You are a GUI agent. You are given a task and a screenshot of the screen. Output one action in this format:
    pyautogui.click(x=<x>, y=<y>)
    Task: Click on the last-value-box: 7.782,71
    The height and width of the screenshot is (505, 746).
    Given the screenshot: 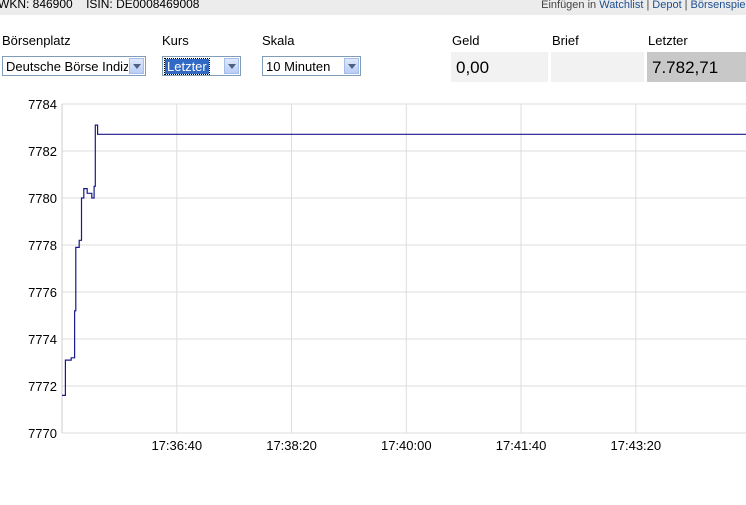 What is the action you would take?
    pyautogui.click(x=696, y=67)
    